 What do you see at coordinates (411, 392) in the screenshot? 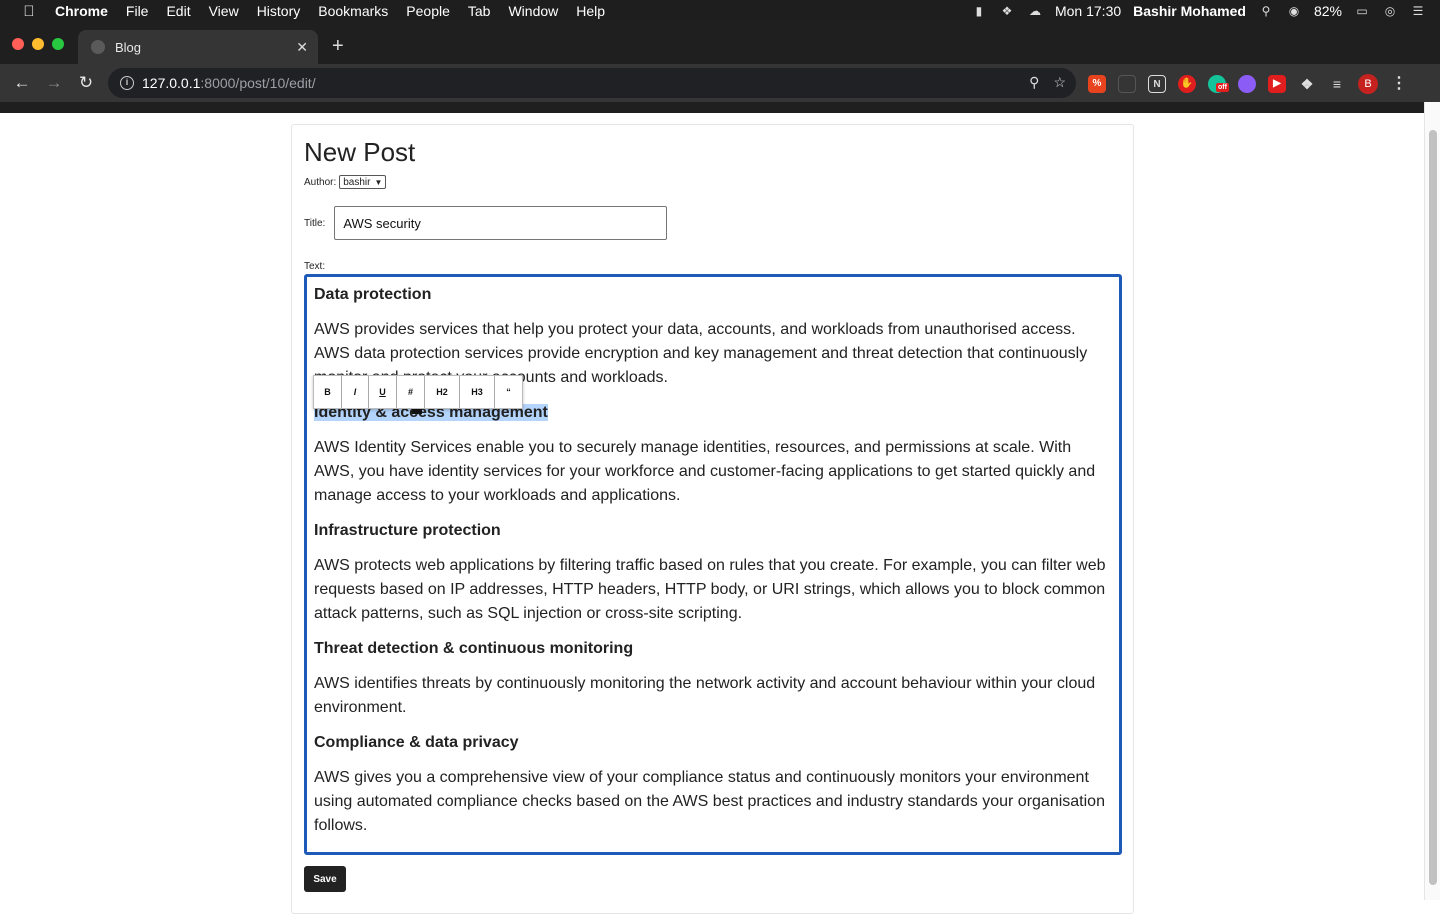
I see `link-button: #` at bounding box center [411, 392].